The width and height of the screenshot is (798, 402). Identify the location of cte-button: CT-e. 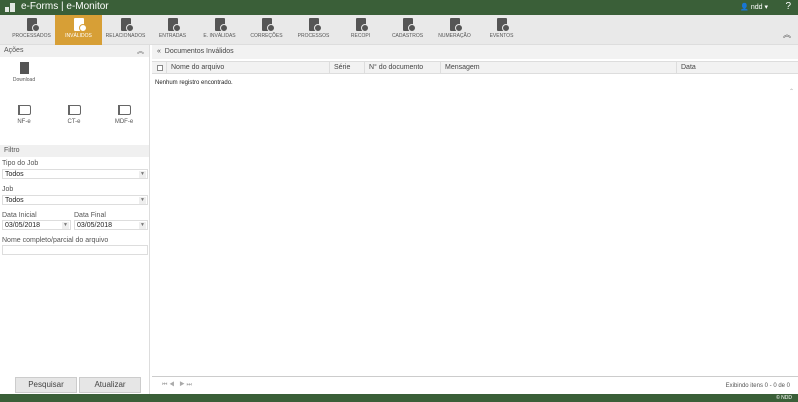
(74, 115).